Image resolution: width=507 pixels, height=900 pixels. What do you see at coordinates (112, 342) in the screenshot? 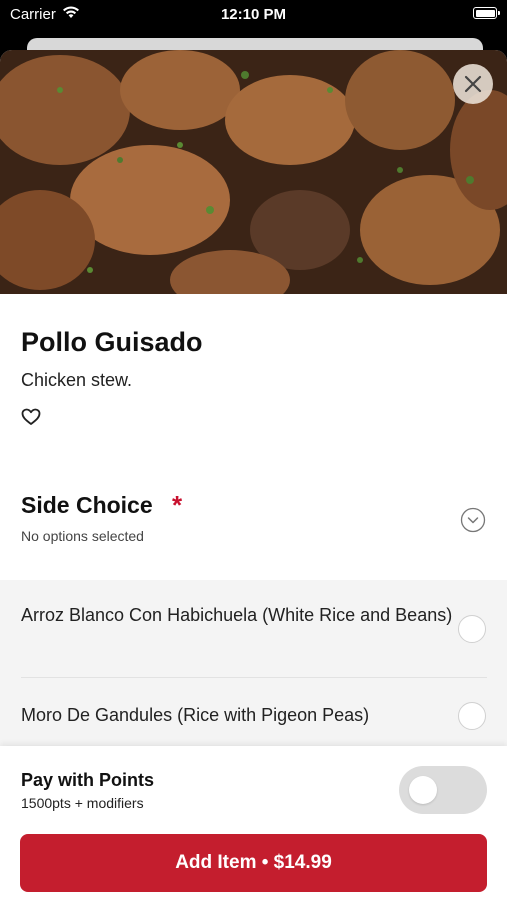
I see `item-title: Pollo Guisado` at bounding box center [112, 342].